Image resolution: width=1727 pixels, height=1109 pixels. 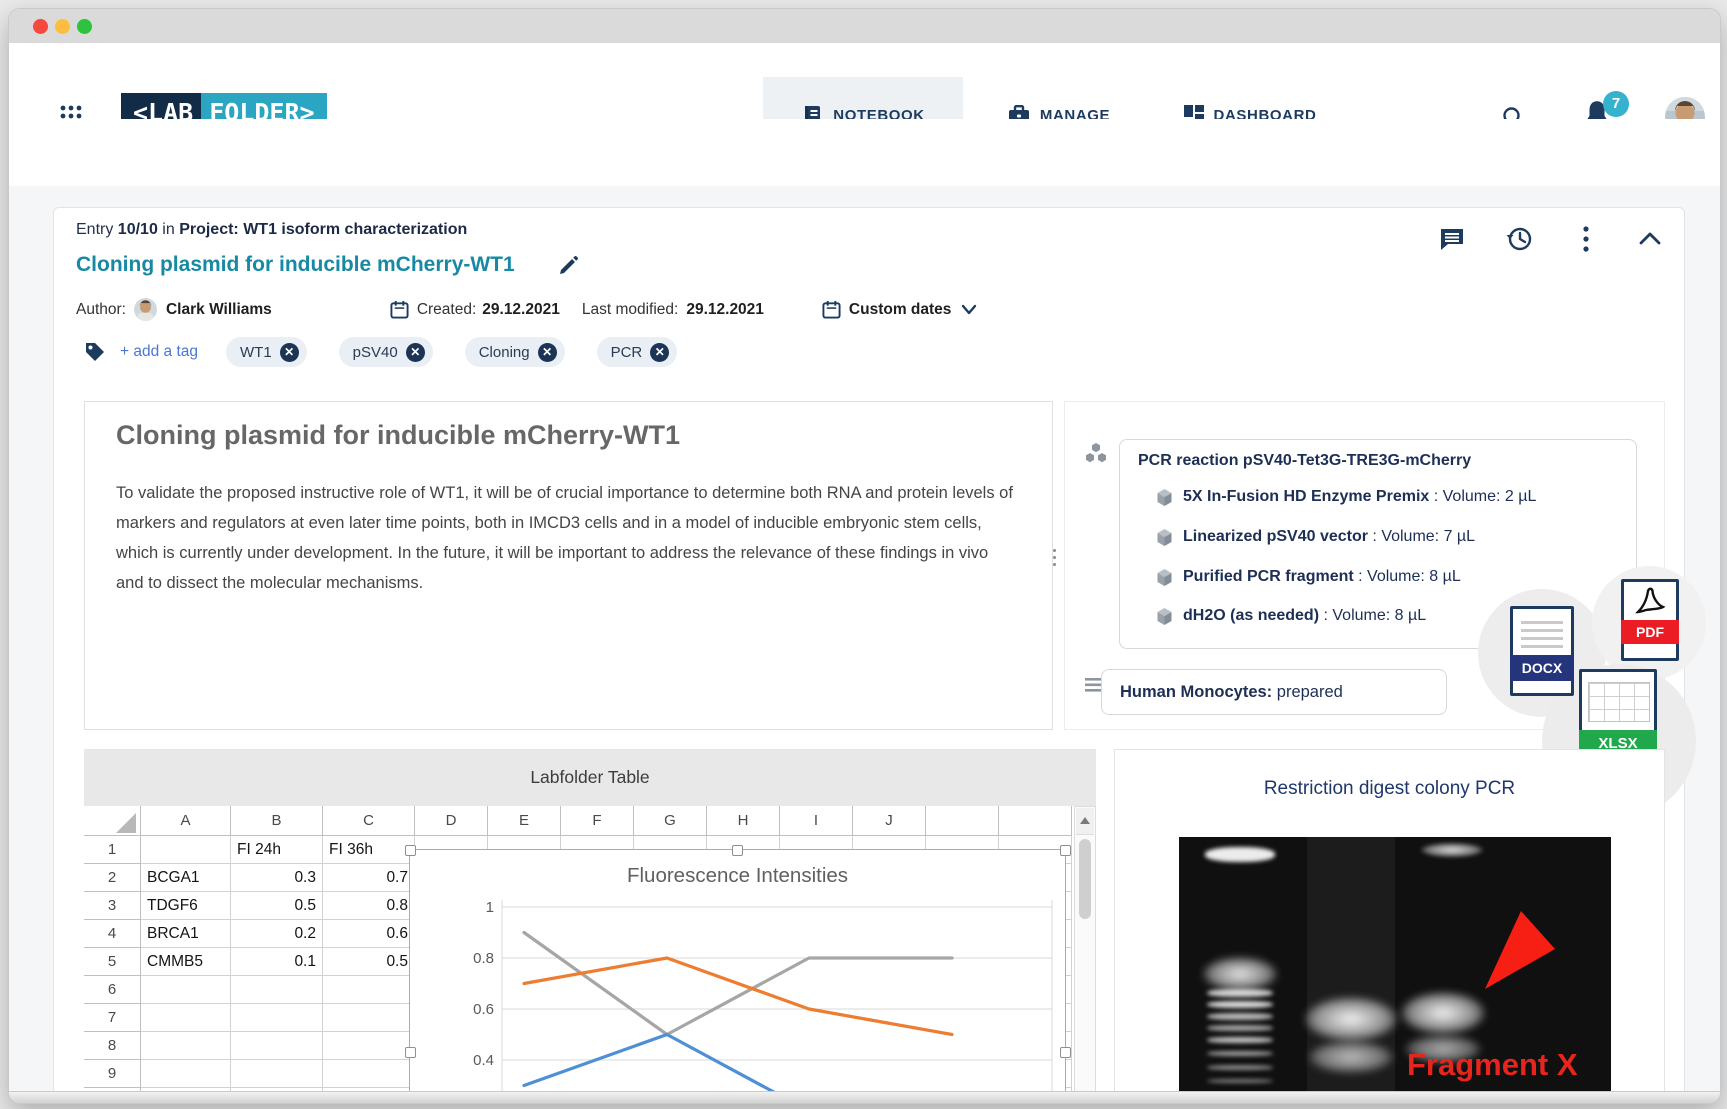 I want to click on select-all-corner, so click(x=126, y=823).